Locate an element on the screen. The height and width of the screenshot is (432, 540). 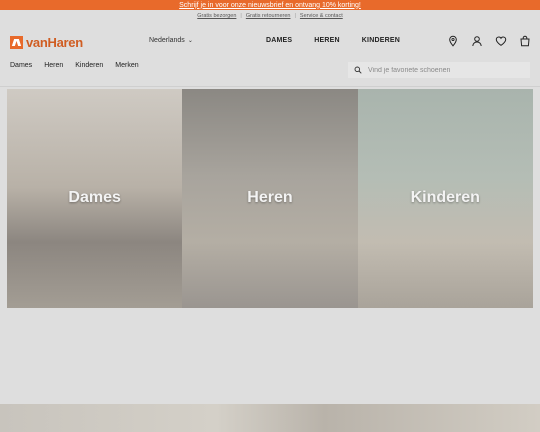
search-icon is located at coordinates (358, 70).